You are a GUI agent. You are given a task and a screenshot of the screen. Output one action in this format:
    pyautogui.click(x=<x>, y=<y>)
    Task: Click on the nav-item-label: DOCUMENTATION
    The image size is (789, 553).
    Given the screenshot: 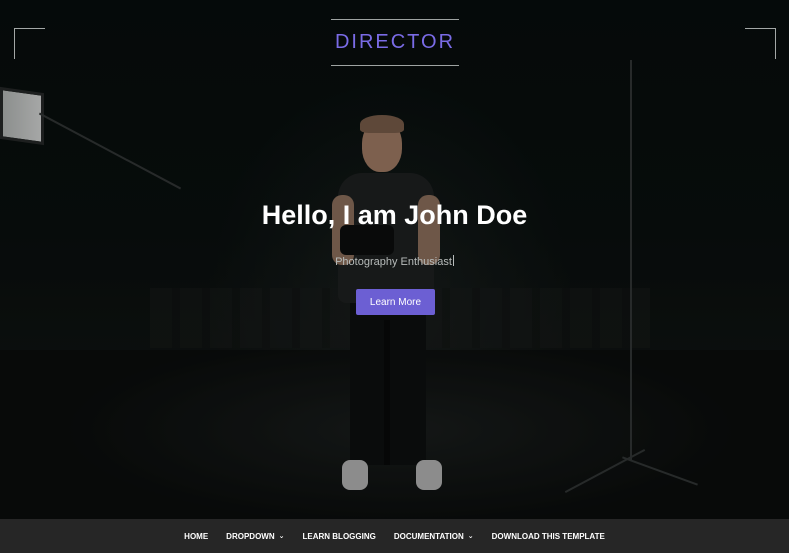 What is the action you would take?
    pyautogui.click(x=428, y=536)
    